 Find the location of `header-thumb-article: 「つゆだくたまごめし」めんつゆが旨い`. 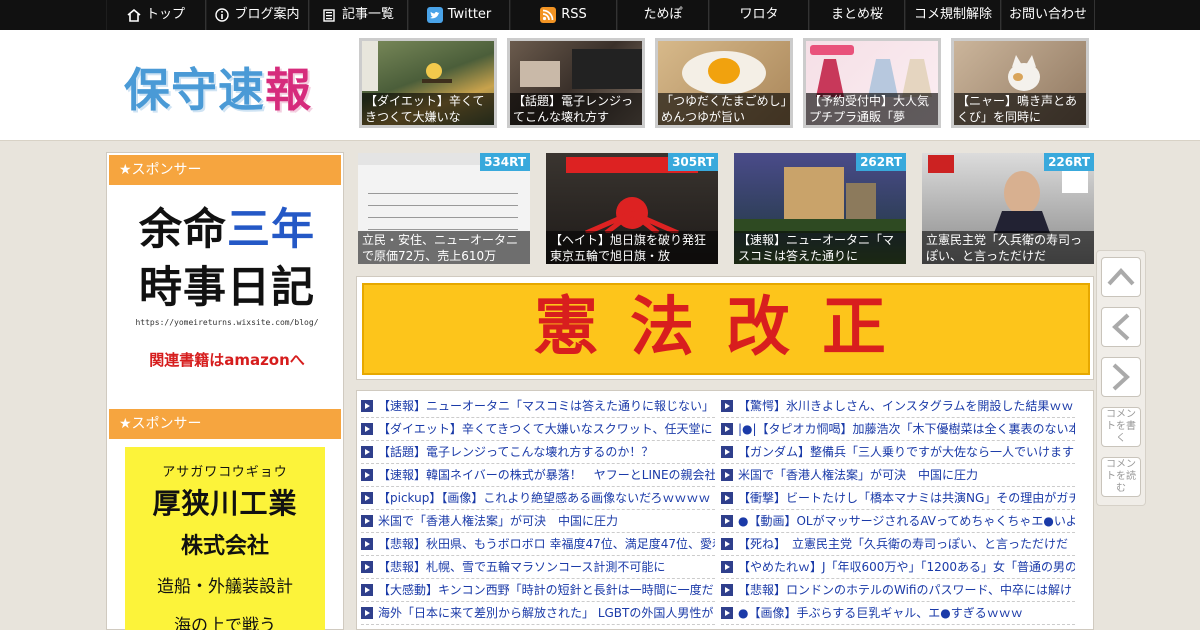

header-thumb-article: 「つゆだくたまごめし」めんつゆが旨い is located at coordinates (724, 83).